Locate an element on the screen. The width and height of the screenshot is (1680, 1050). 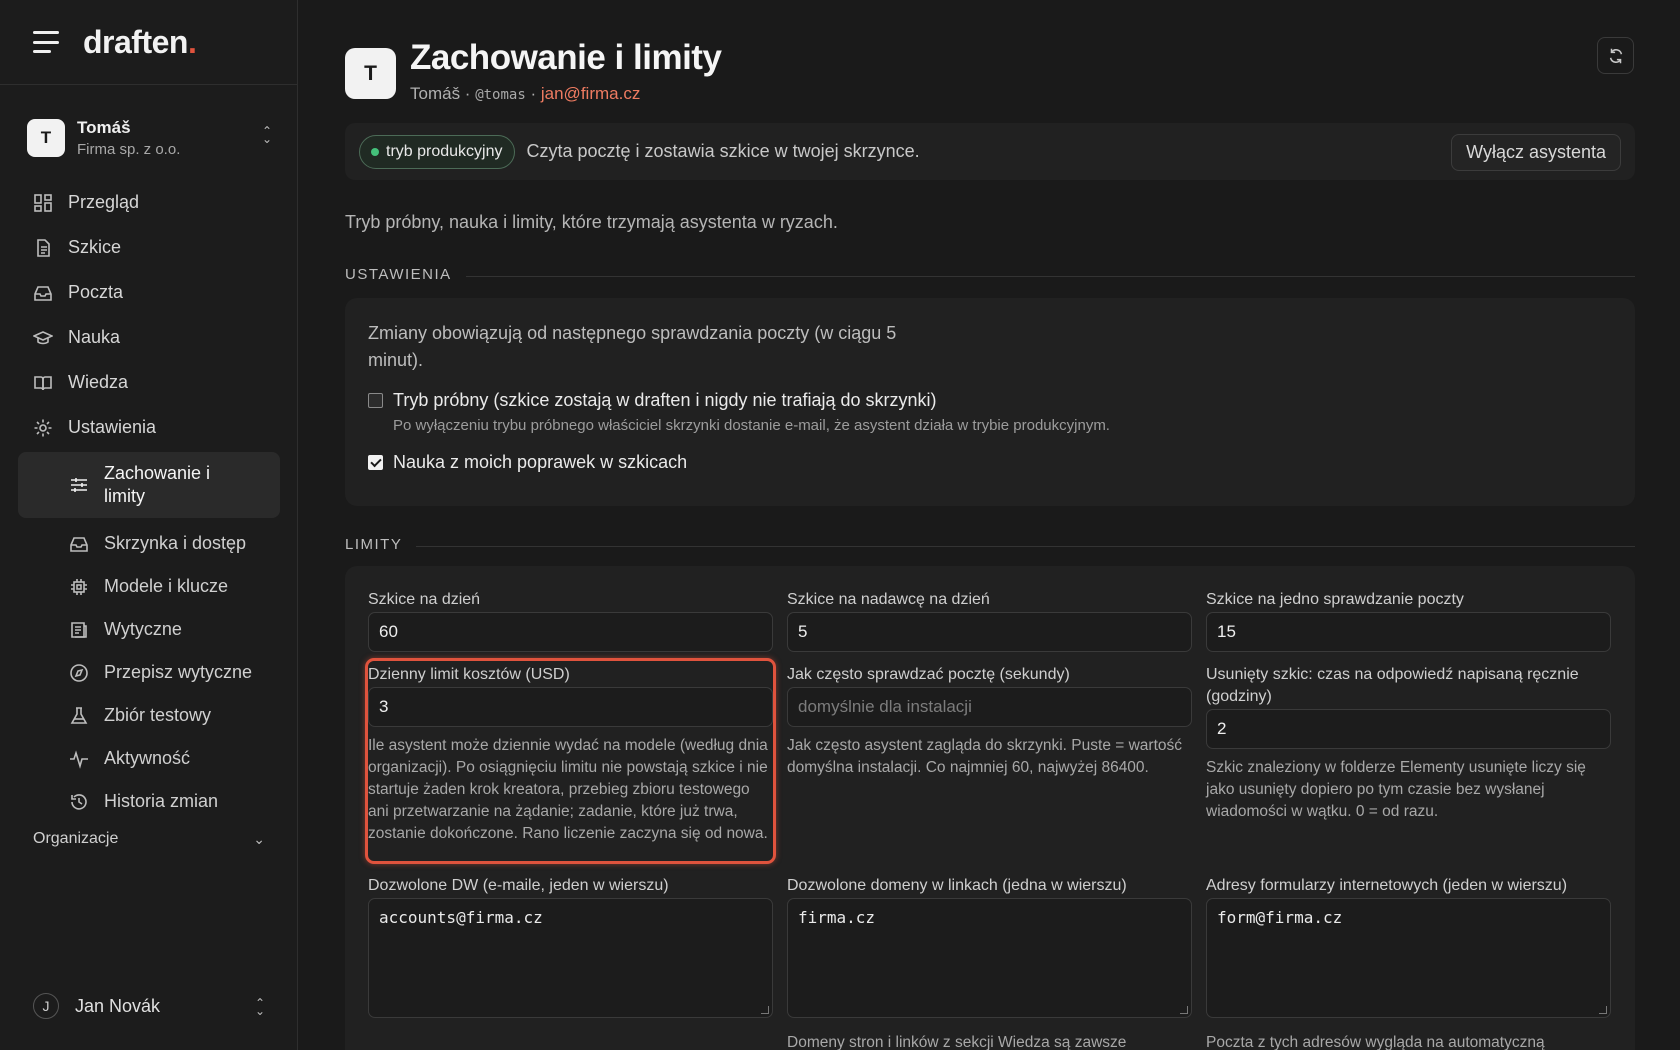
sidebar-item-label: Wiedza is located at coordinates (98, 382).